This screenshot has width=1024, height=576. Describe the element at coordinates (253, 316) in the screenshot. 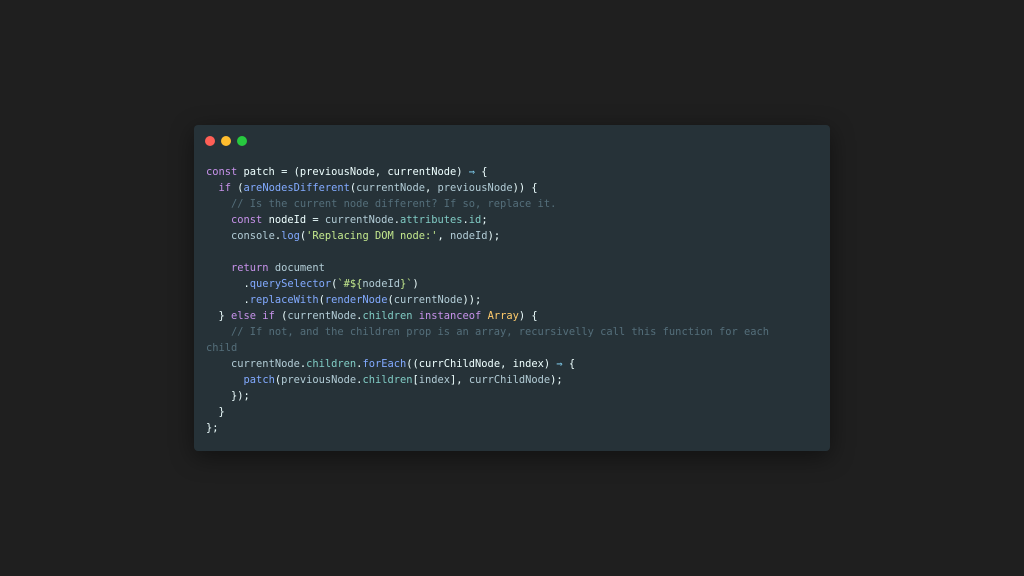

I see `code-token: else if` at that location.